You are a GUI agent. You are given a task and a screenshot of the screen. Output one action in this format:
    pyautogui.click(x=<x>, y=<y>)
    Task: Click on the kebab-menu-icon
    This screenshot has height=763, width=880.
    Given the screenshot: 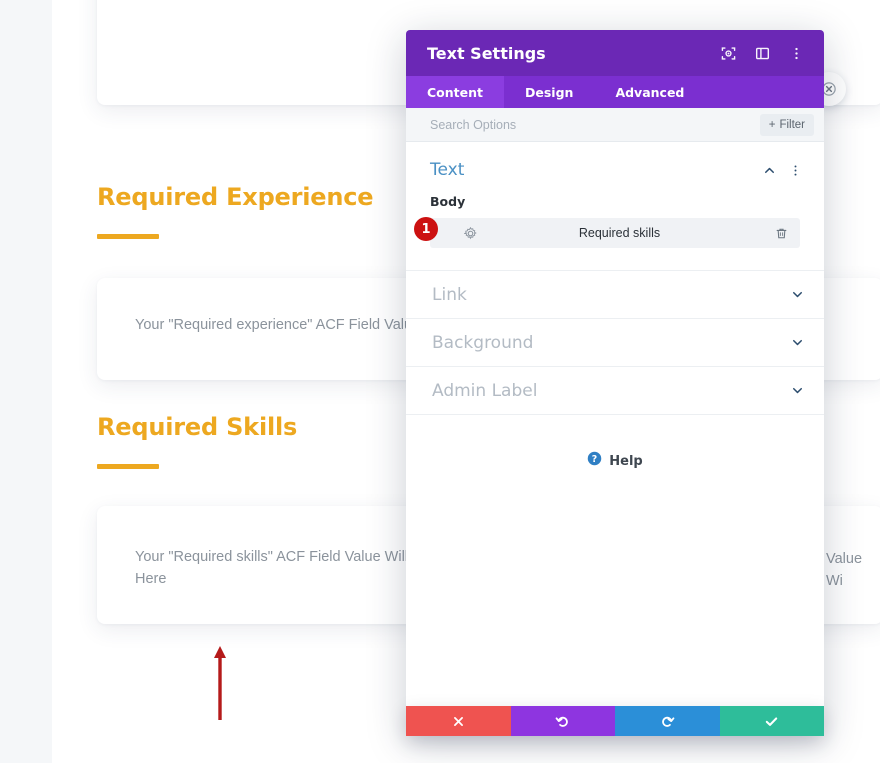 What is the action you would take?
    pyautogui.click(x=796, y=53)
    